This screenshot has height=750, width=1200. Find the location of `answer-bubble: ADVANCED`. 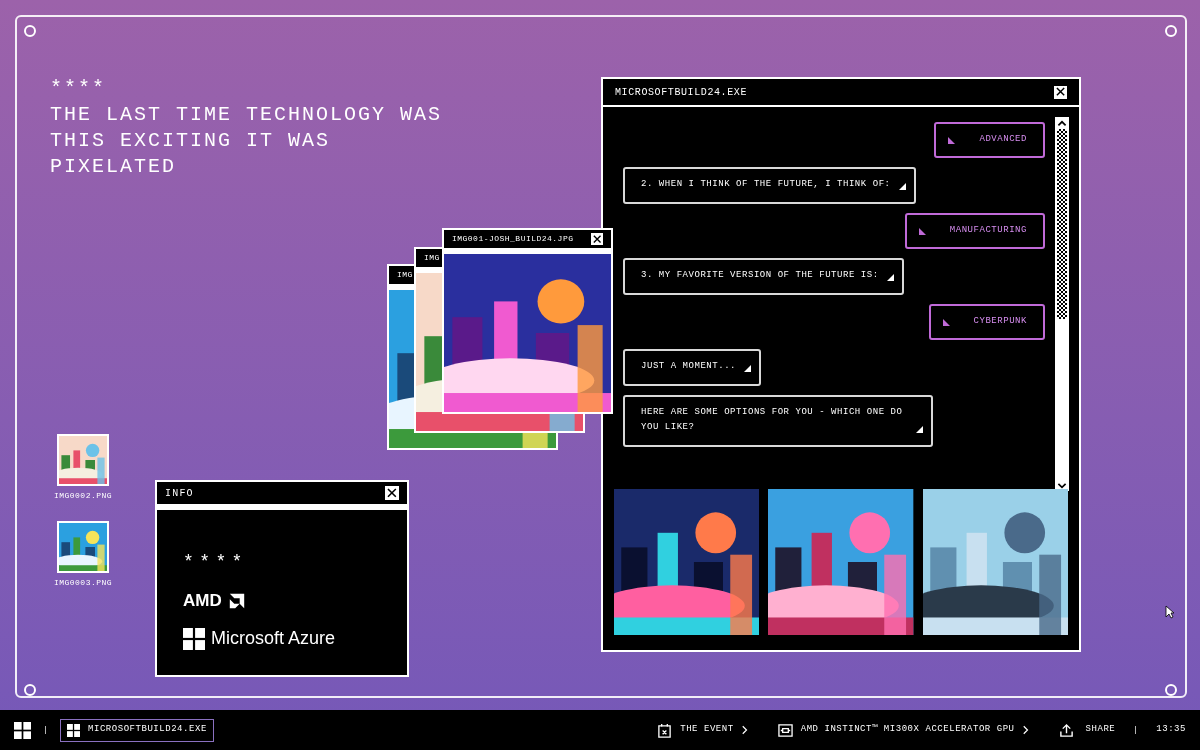

answer-bubble: ADVANCED is located at coordinates (989, 140).